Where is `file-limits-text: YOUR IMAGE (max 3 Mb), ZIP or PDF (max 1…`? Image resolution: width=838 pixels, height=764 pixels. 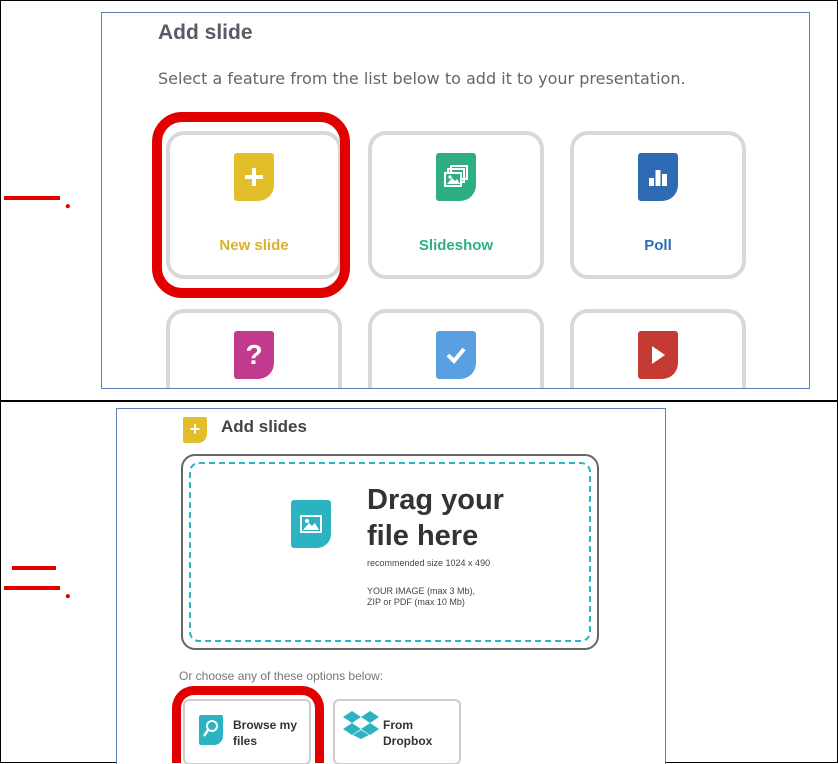 file-limits-text: YOUR IMAGE (max 3 Mb), ZIP or PDF (max 1… is located at coordinates (421, 597).